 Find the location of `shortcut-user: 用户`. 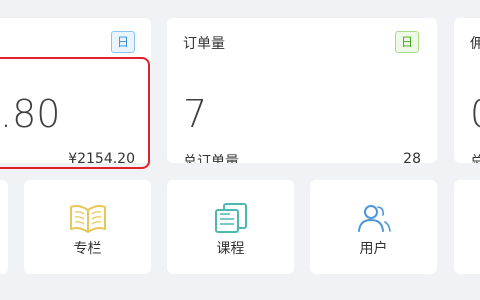

shortcut-user: 用户 is located at coordinates (373, 227).